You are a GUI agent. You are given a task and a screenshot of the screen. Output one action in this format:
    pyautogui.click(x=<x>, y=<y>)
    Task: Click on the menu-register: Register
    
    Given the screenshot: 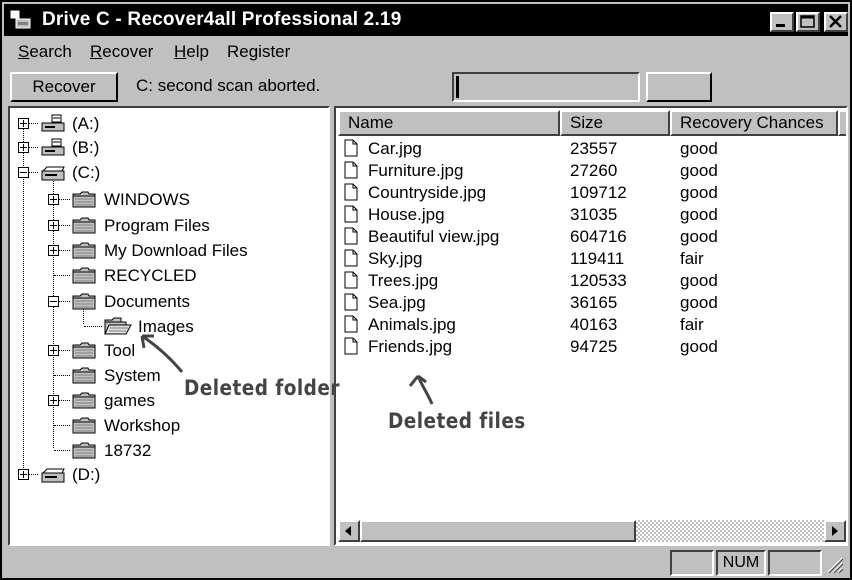 What is the action you would take?
    pyautogui.click(x=258, y=52)
    